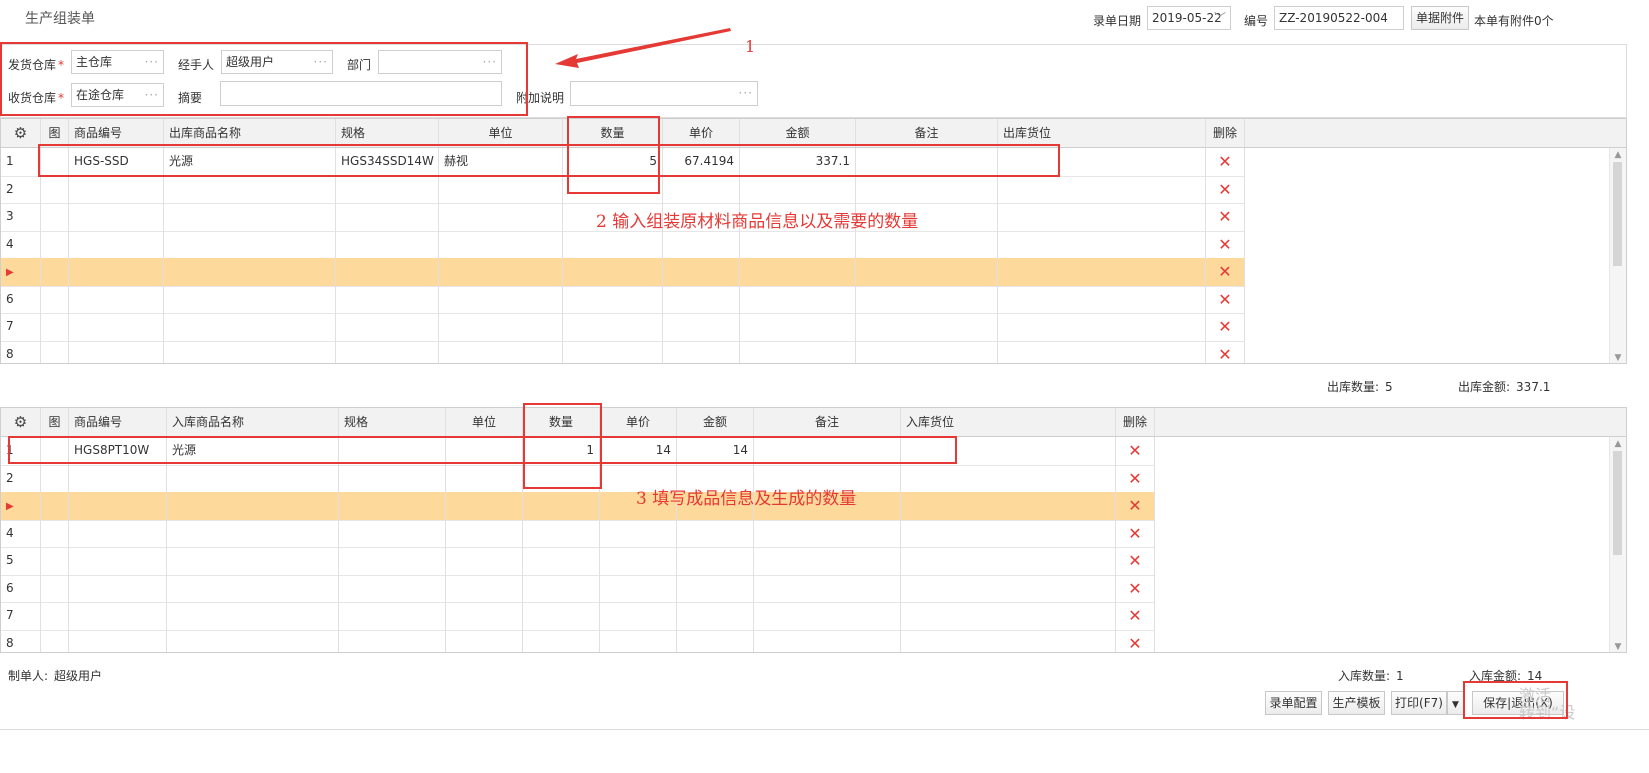  What do you see at coordinates (1618, 155) in the screenshot?
I see `scroll-up-icon: ▲` at bounding box center [1618, 155].